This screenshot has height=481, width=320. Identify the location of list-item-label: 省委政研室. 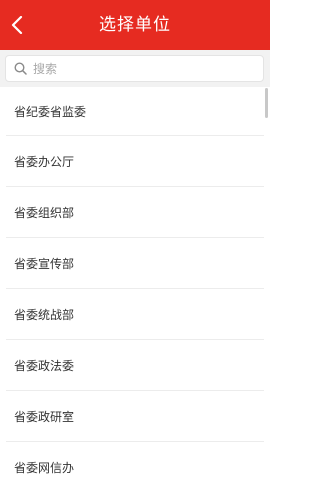
(44, 416).